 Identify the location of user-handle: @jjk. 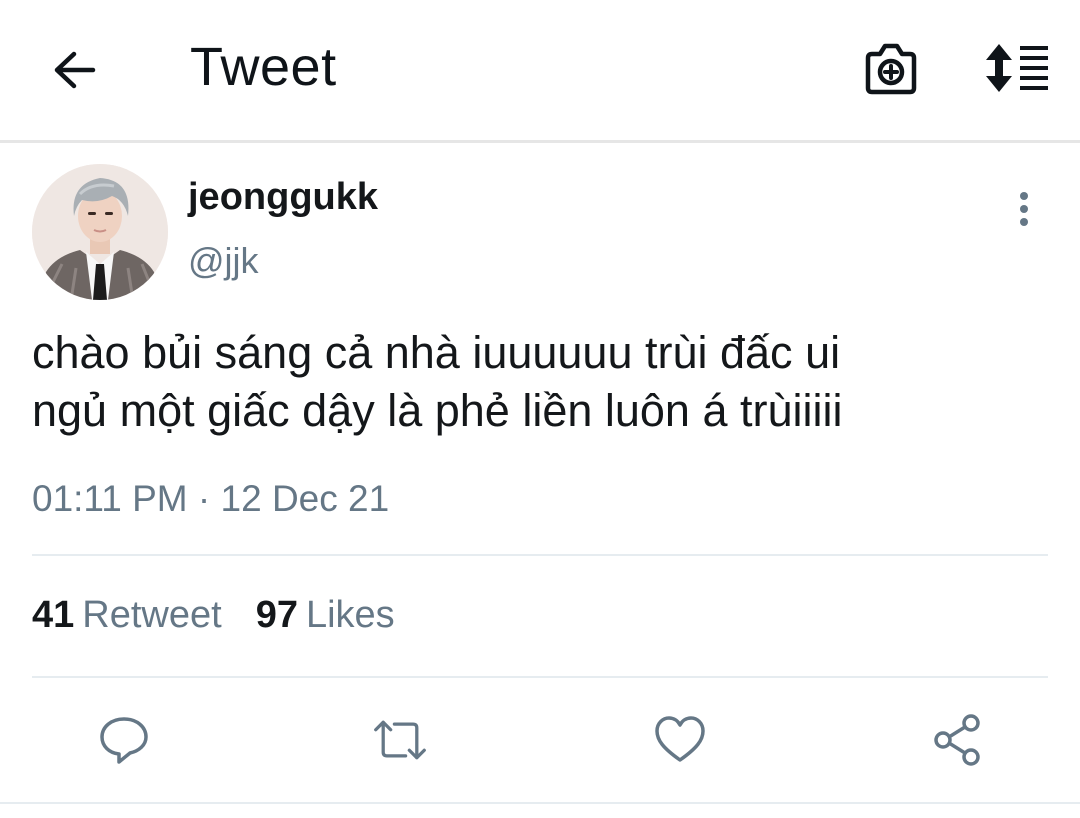
(223, 261).